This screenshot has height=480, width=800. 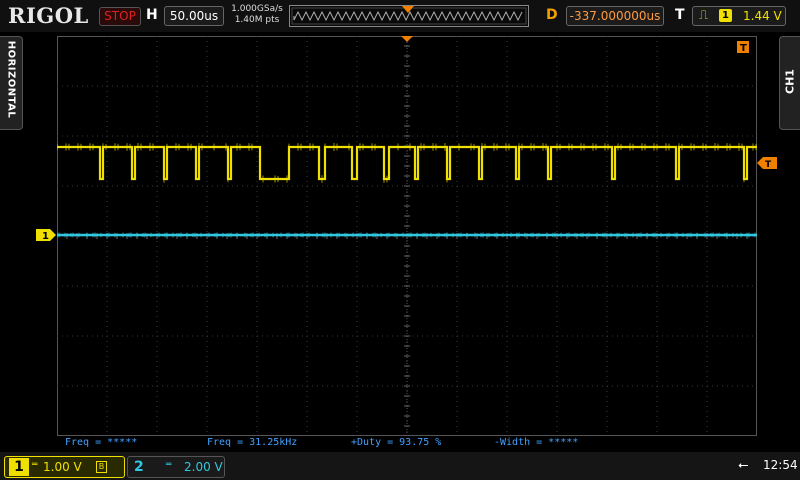 I want to click on system-clock: 12:54, so click(x=780, y=465).